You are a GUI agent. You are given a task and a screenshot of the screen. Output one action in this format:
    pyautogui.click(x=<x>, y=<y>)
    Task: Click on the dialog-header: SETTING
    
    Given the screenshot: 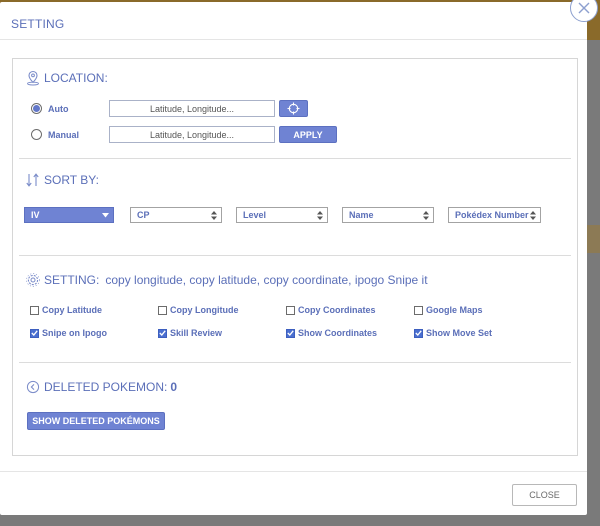 What is the action you would take?
    pyautogui.click(x=293, y=21)
    